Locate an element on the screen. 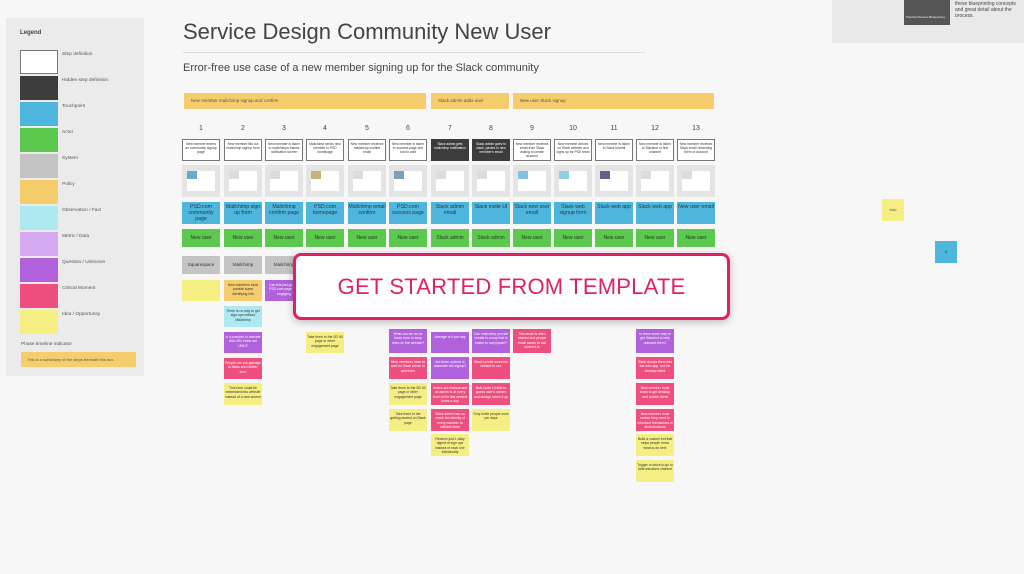 This screenshot has width=1024, height=574. floating-touchpoint-note: 8 is located at coordinates (946, 252).